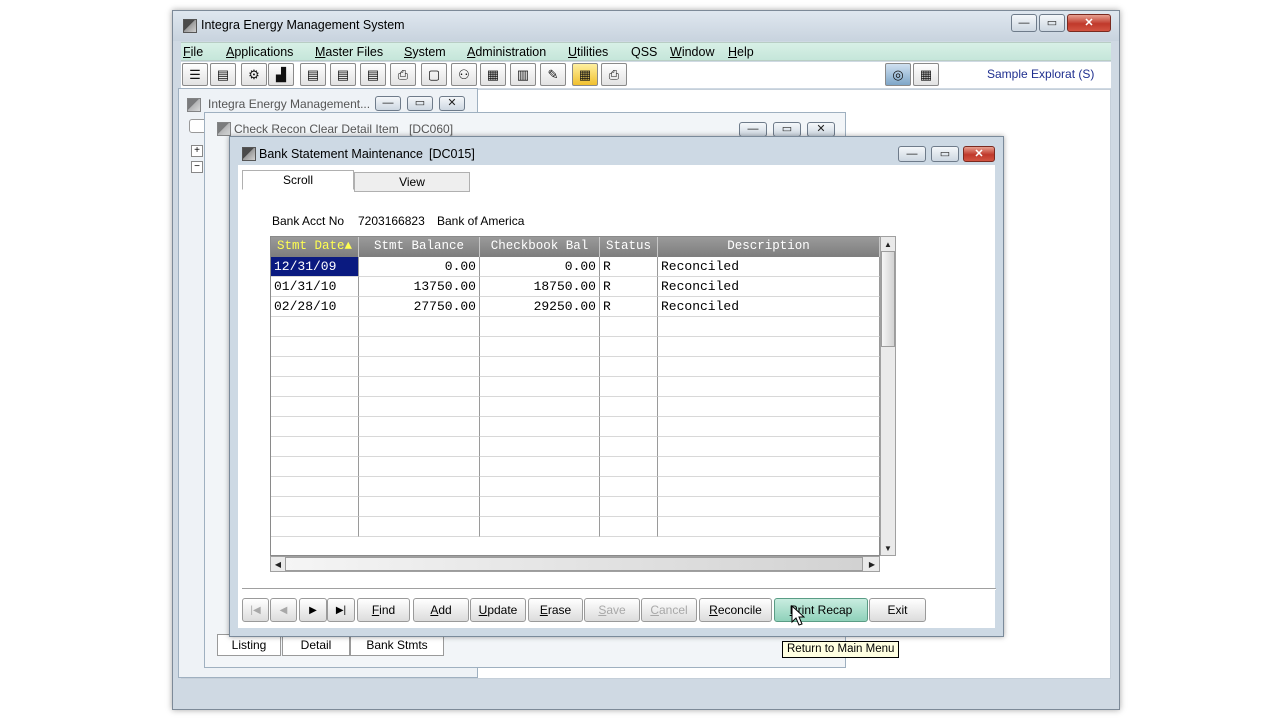 This screenshot has height=720, width=1280. Describe the element at coordinates (498, 610) in the screenshot. I see `update-button: Update` at that location.